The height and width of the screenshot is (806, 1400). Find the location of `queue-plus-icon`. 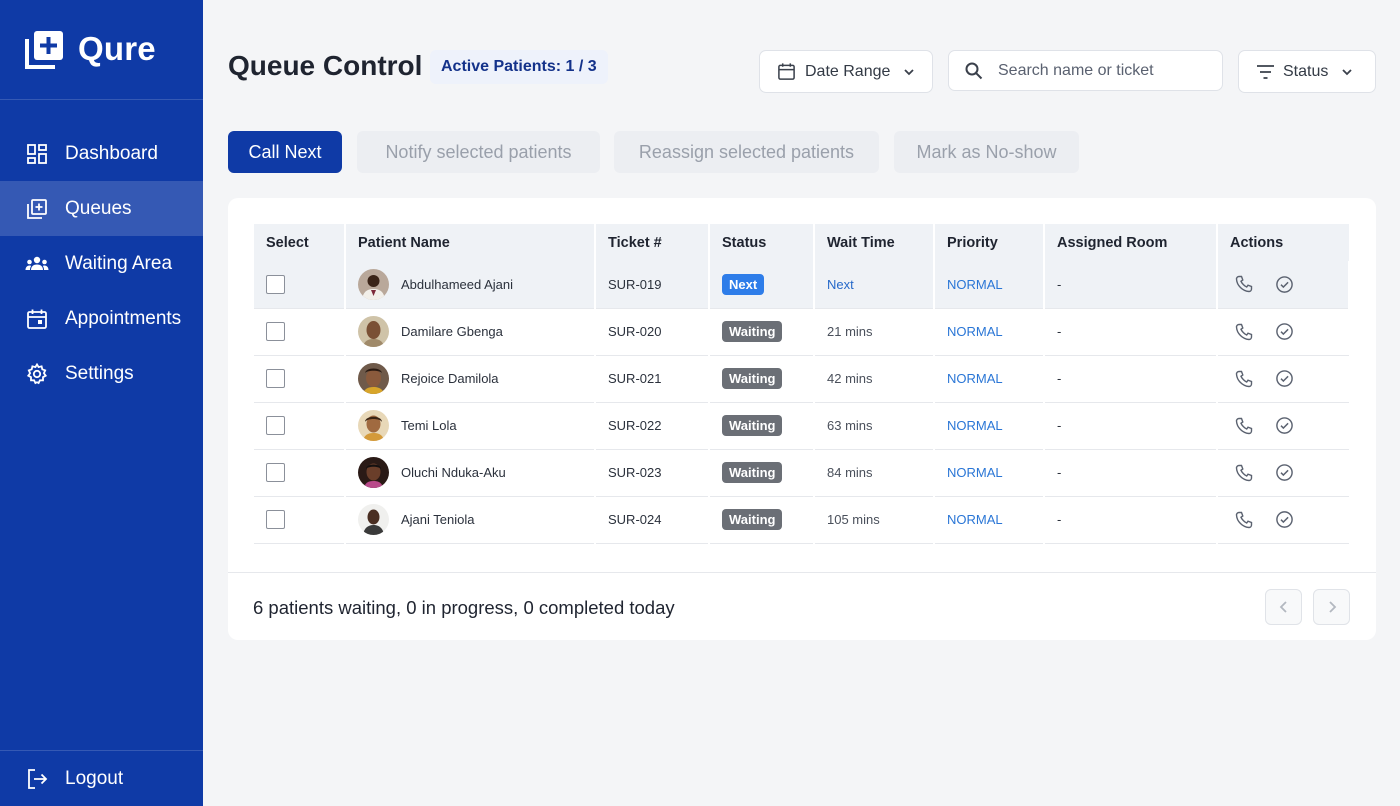

queue-plus-icon is located at coordinates (44, 50).